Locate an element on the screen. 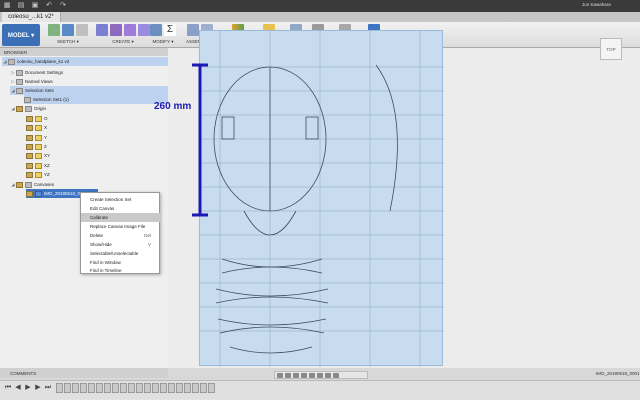 Image resolution: width=640 pixels, height=400 pixels. extrude-icon is located at coordinates (102, 30).